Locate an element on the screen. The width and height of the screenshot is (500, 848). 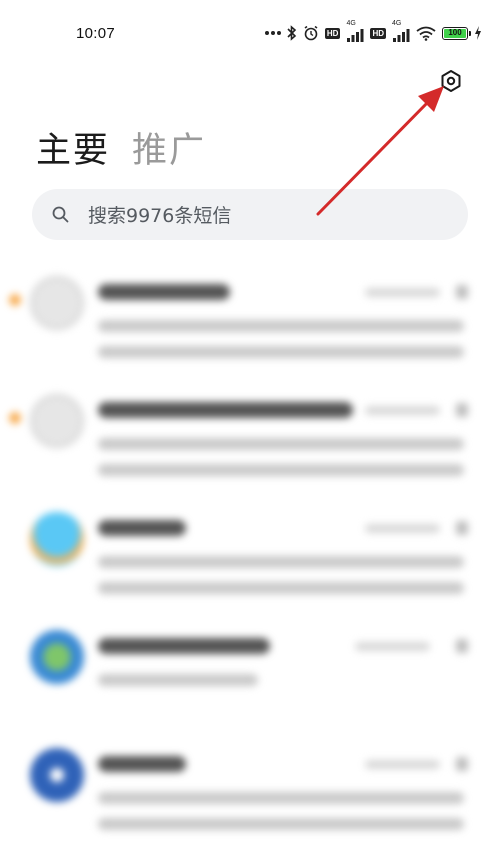
charging-icon is located at coordinates (478, 33).